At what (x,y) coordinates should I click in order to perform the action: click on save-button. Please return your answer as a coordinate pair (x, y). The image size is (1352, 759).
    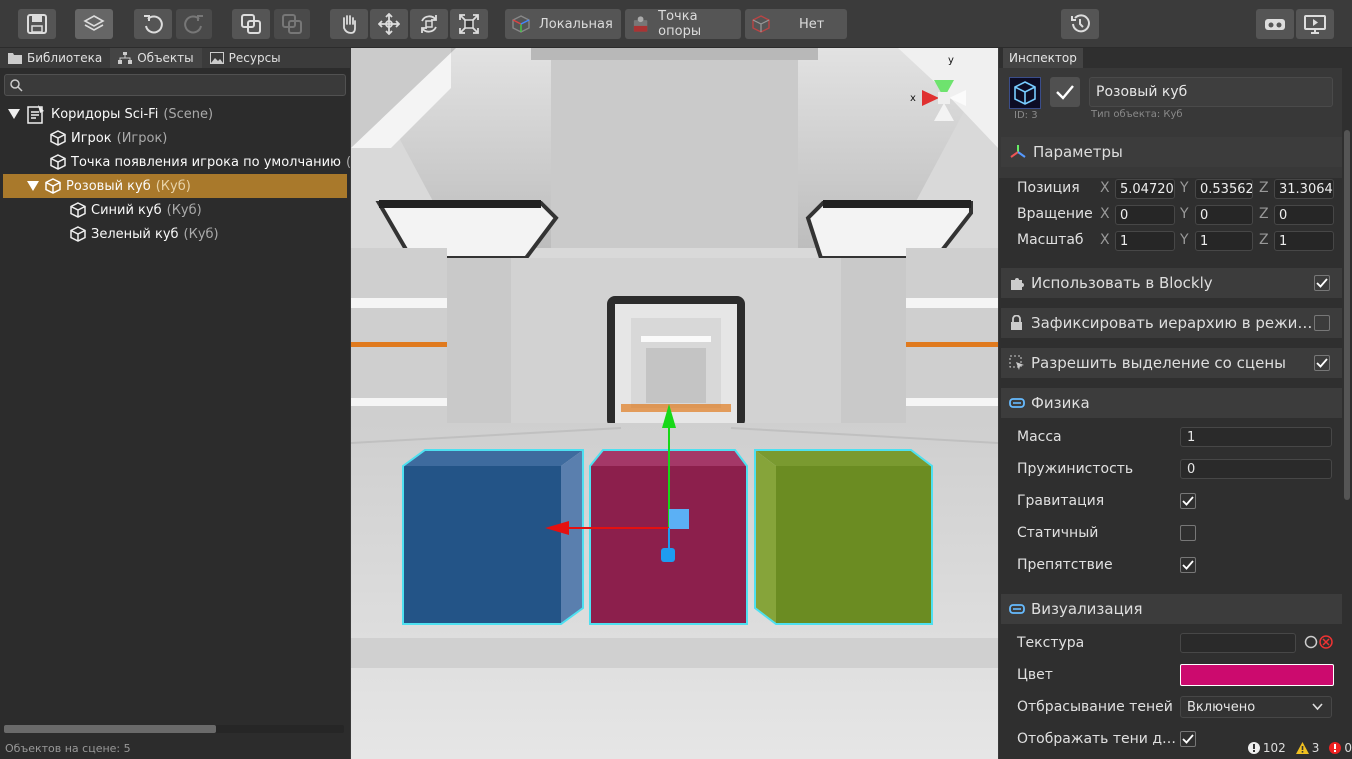
    Looking at the image, I should click on (37, 24).